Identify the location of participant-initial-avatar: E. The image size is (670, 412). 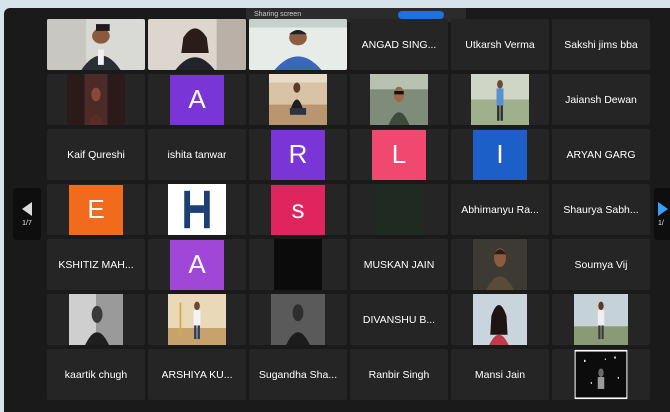
(96, 209).